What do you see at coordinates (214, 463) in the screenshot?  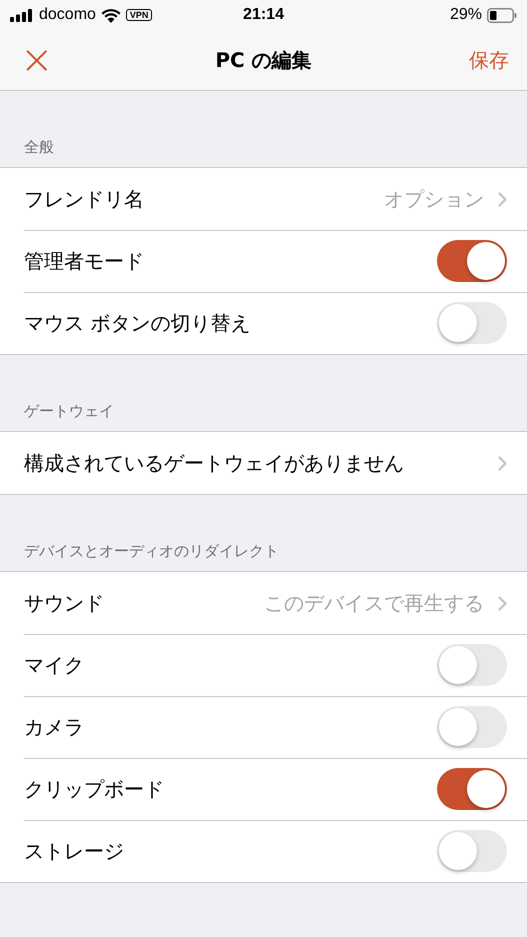 I see `row-label: 構成されているゲートウェイがありません` at bounding box center [214, 463].